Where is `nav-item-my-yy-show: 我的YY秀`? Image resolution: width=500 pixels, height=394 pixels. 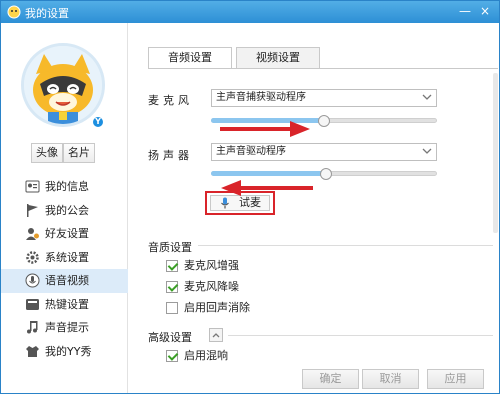 nav-item-my-yy-show: 我的YY秀 is located at coordinates (64, 352).